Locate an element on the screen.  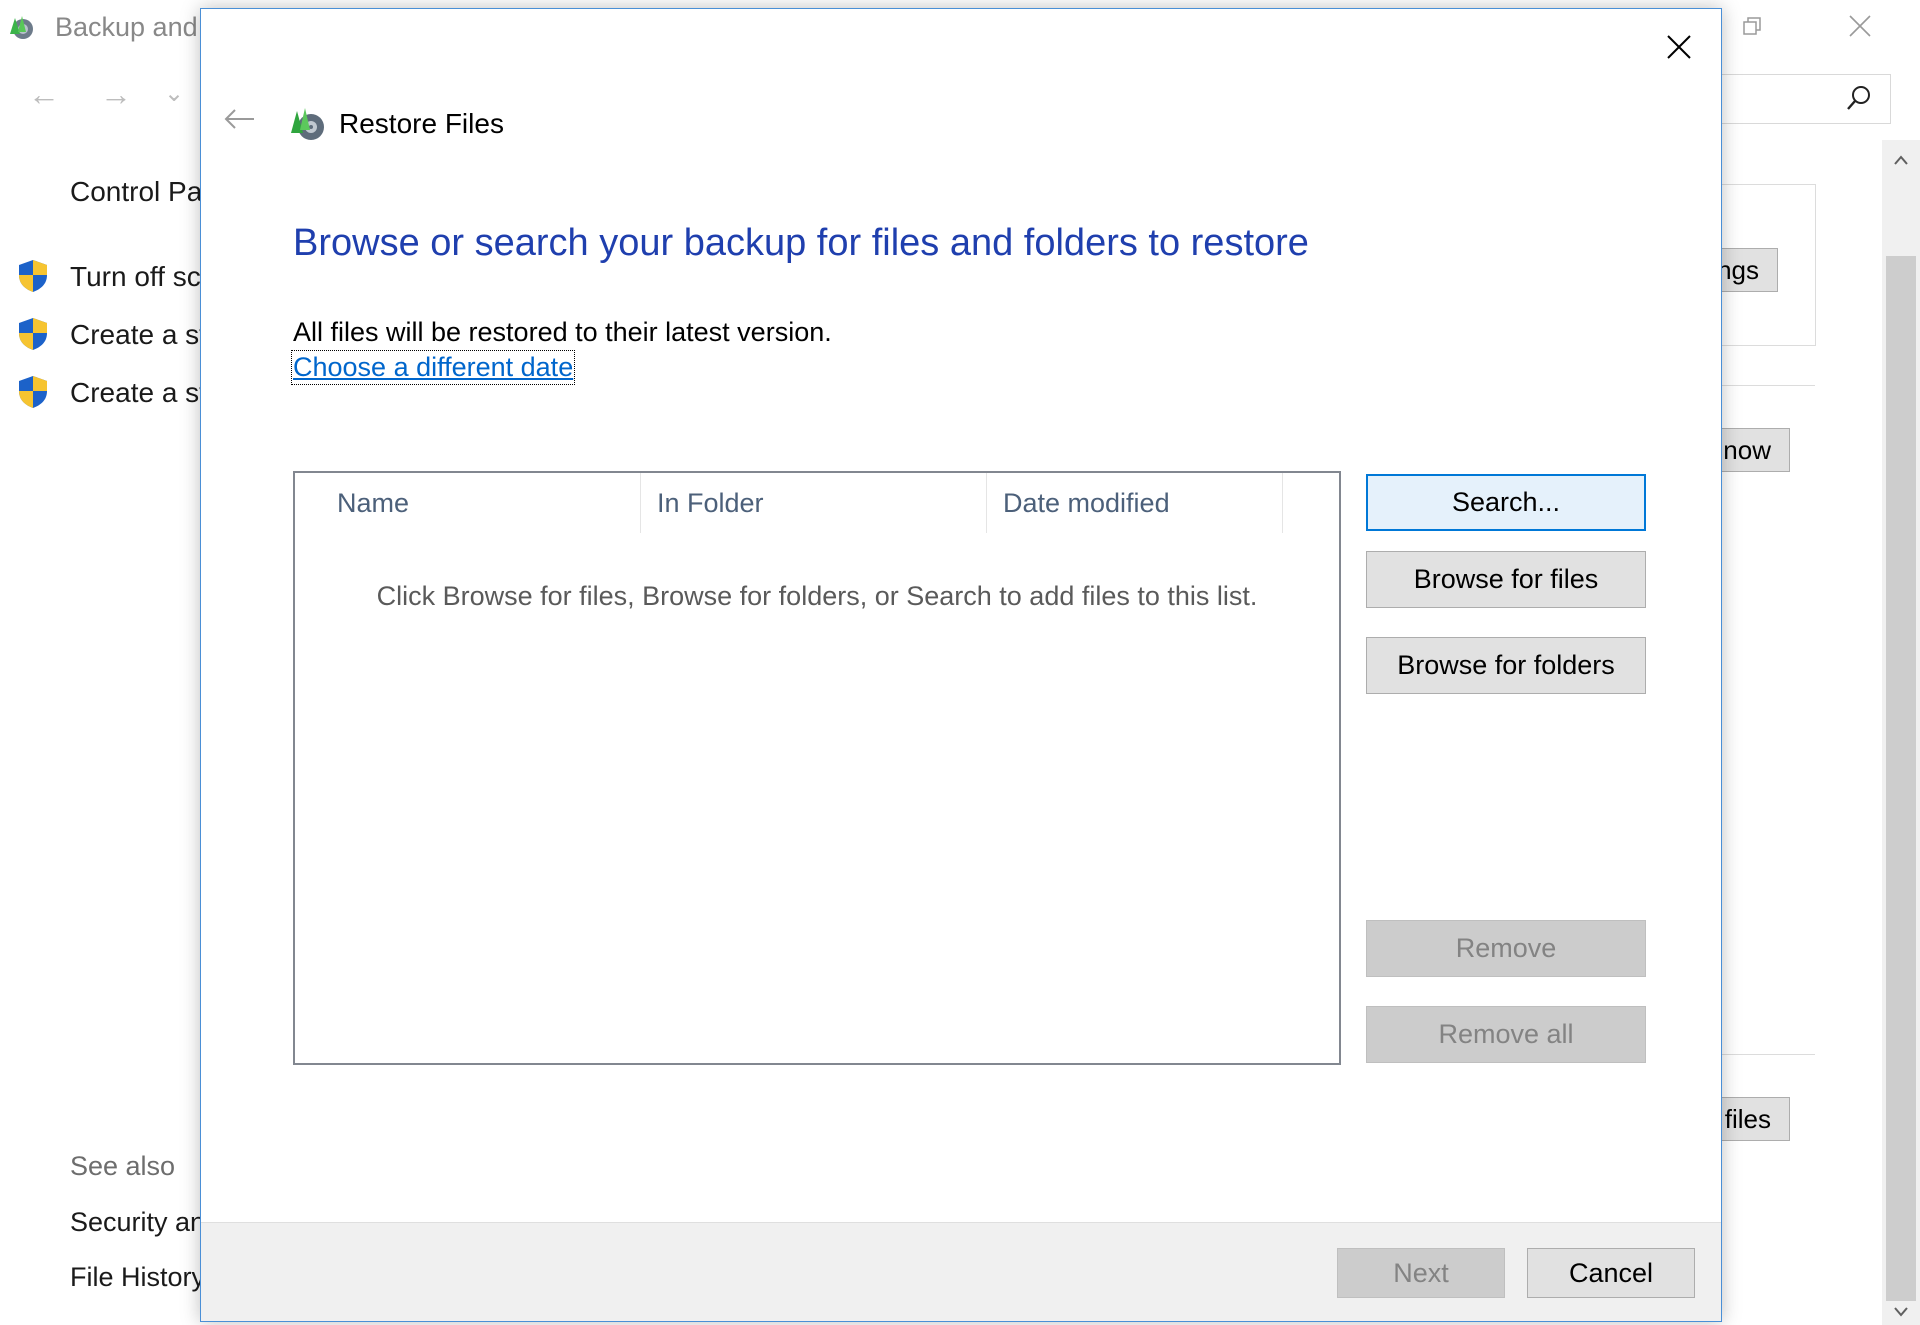
search-icon is located at coordinates (1858, 98).